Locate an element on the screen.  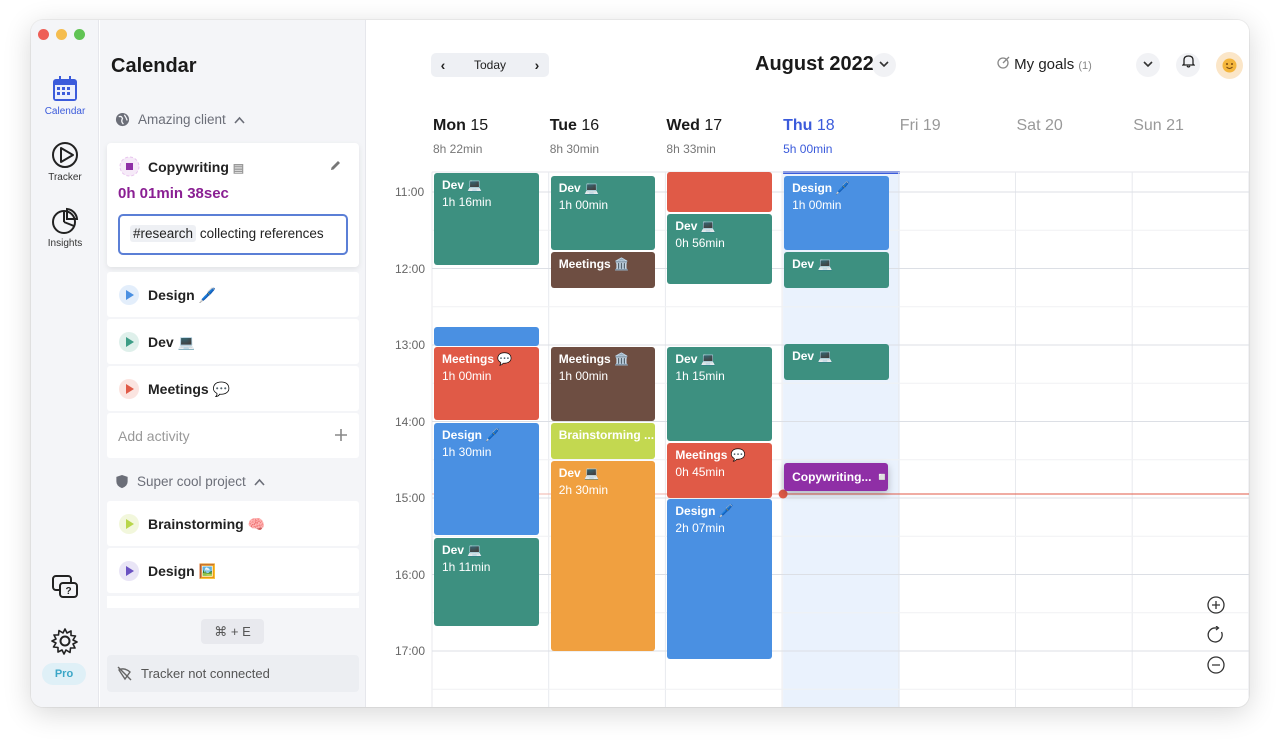
hour-label: 13:00 is located at coordinates (410, 345).